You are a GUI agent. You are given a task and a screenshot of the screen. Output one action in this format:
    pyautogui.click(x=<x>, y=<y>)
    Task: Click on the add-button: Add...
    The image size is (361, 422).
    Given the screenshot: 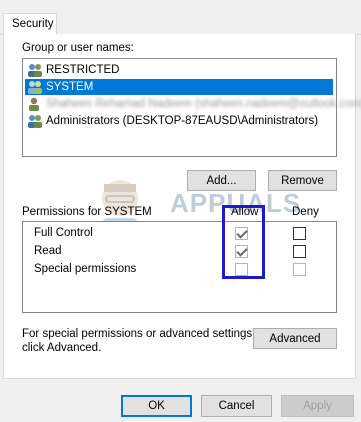 What is the action you would take?
    pyautogui.click(x=221, y=180)
    